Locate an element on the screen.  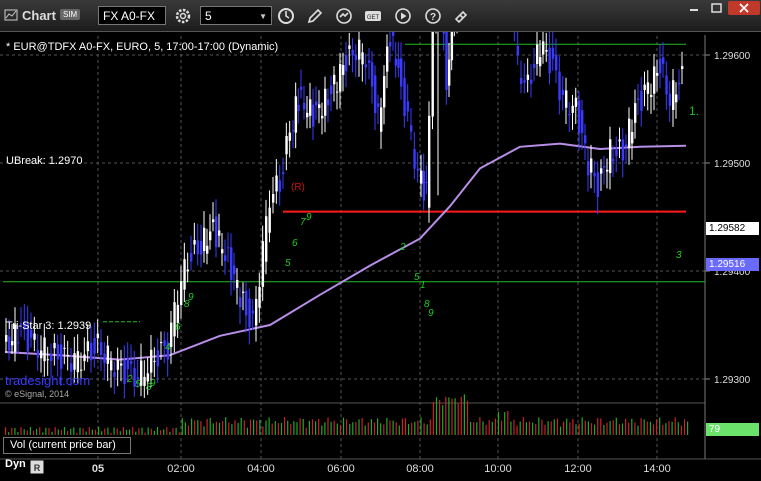
esignal-copyright: © eSignal, 2014 is located at coordinates (37, 394).